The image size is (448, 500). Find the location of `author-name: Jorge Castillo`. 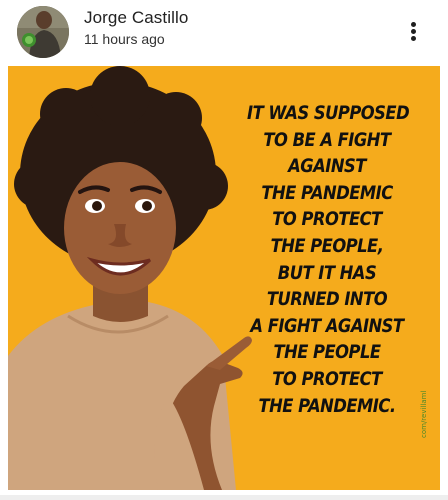

author-name: Jorge Castillo is located at coordinates (136, 18).